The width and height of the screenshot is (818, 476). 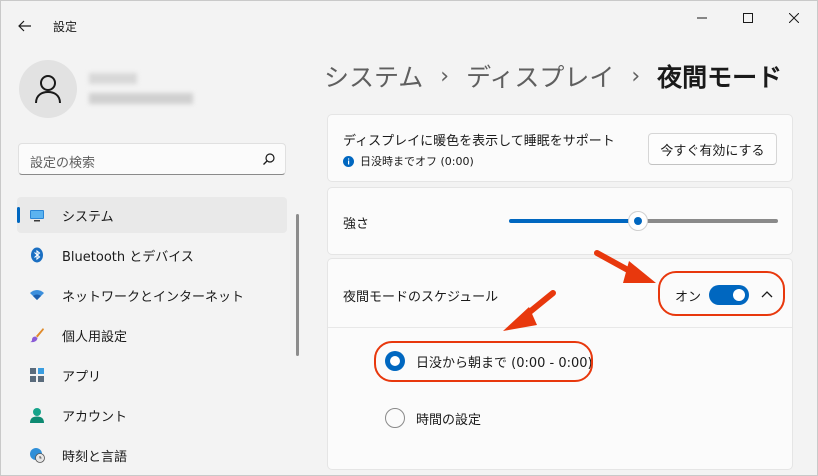 I want to click on sidebar-item-network: ネットワークとインターネット, so click(x=152, y=295).